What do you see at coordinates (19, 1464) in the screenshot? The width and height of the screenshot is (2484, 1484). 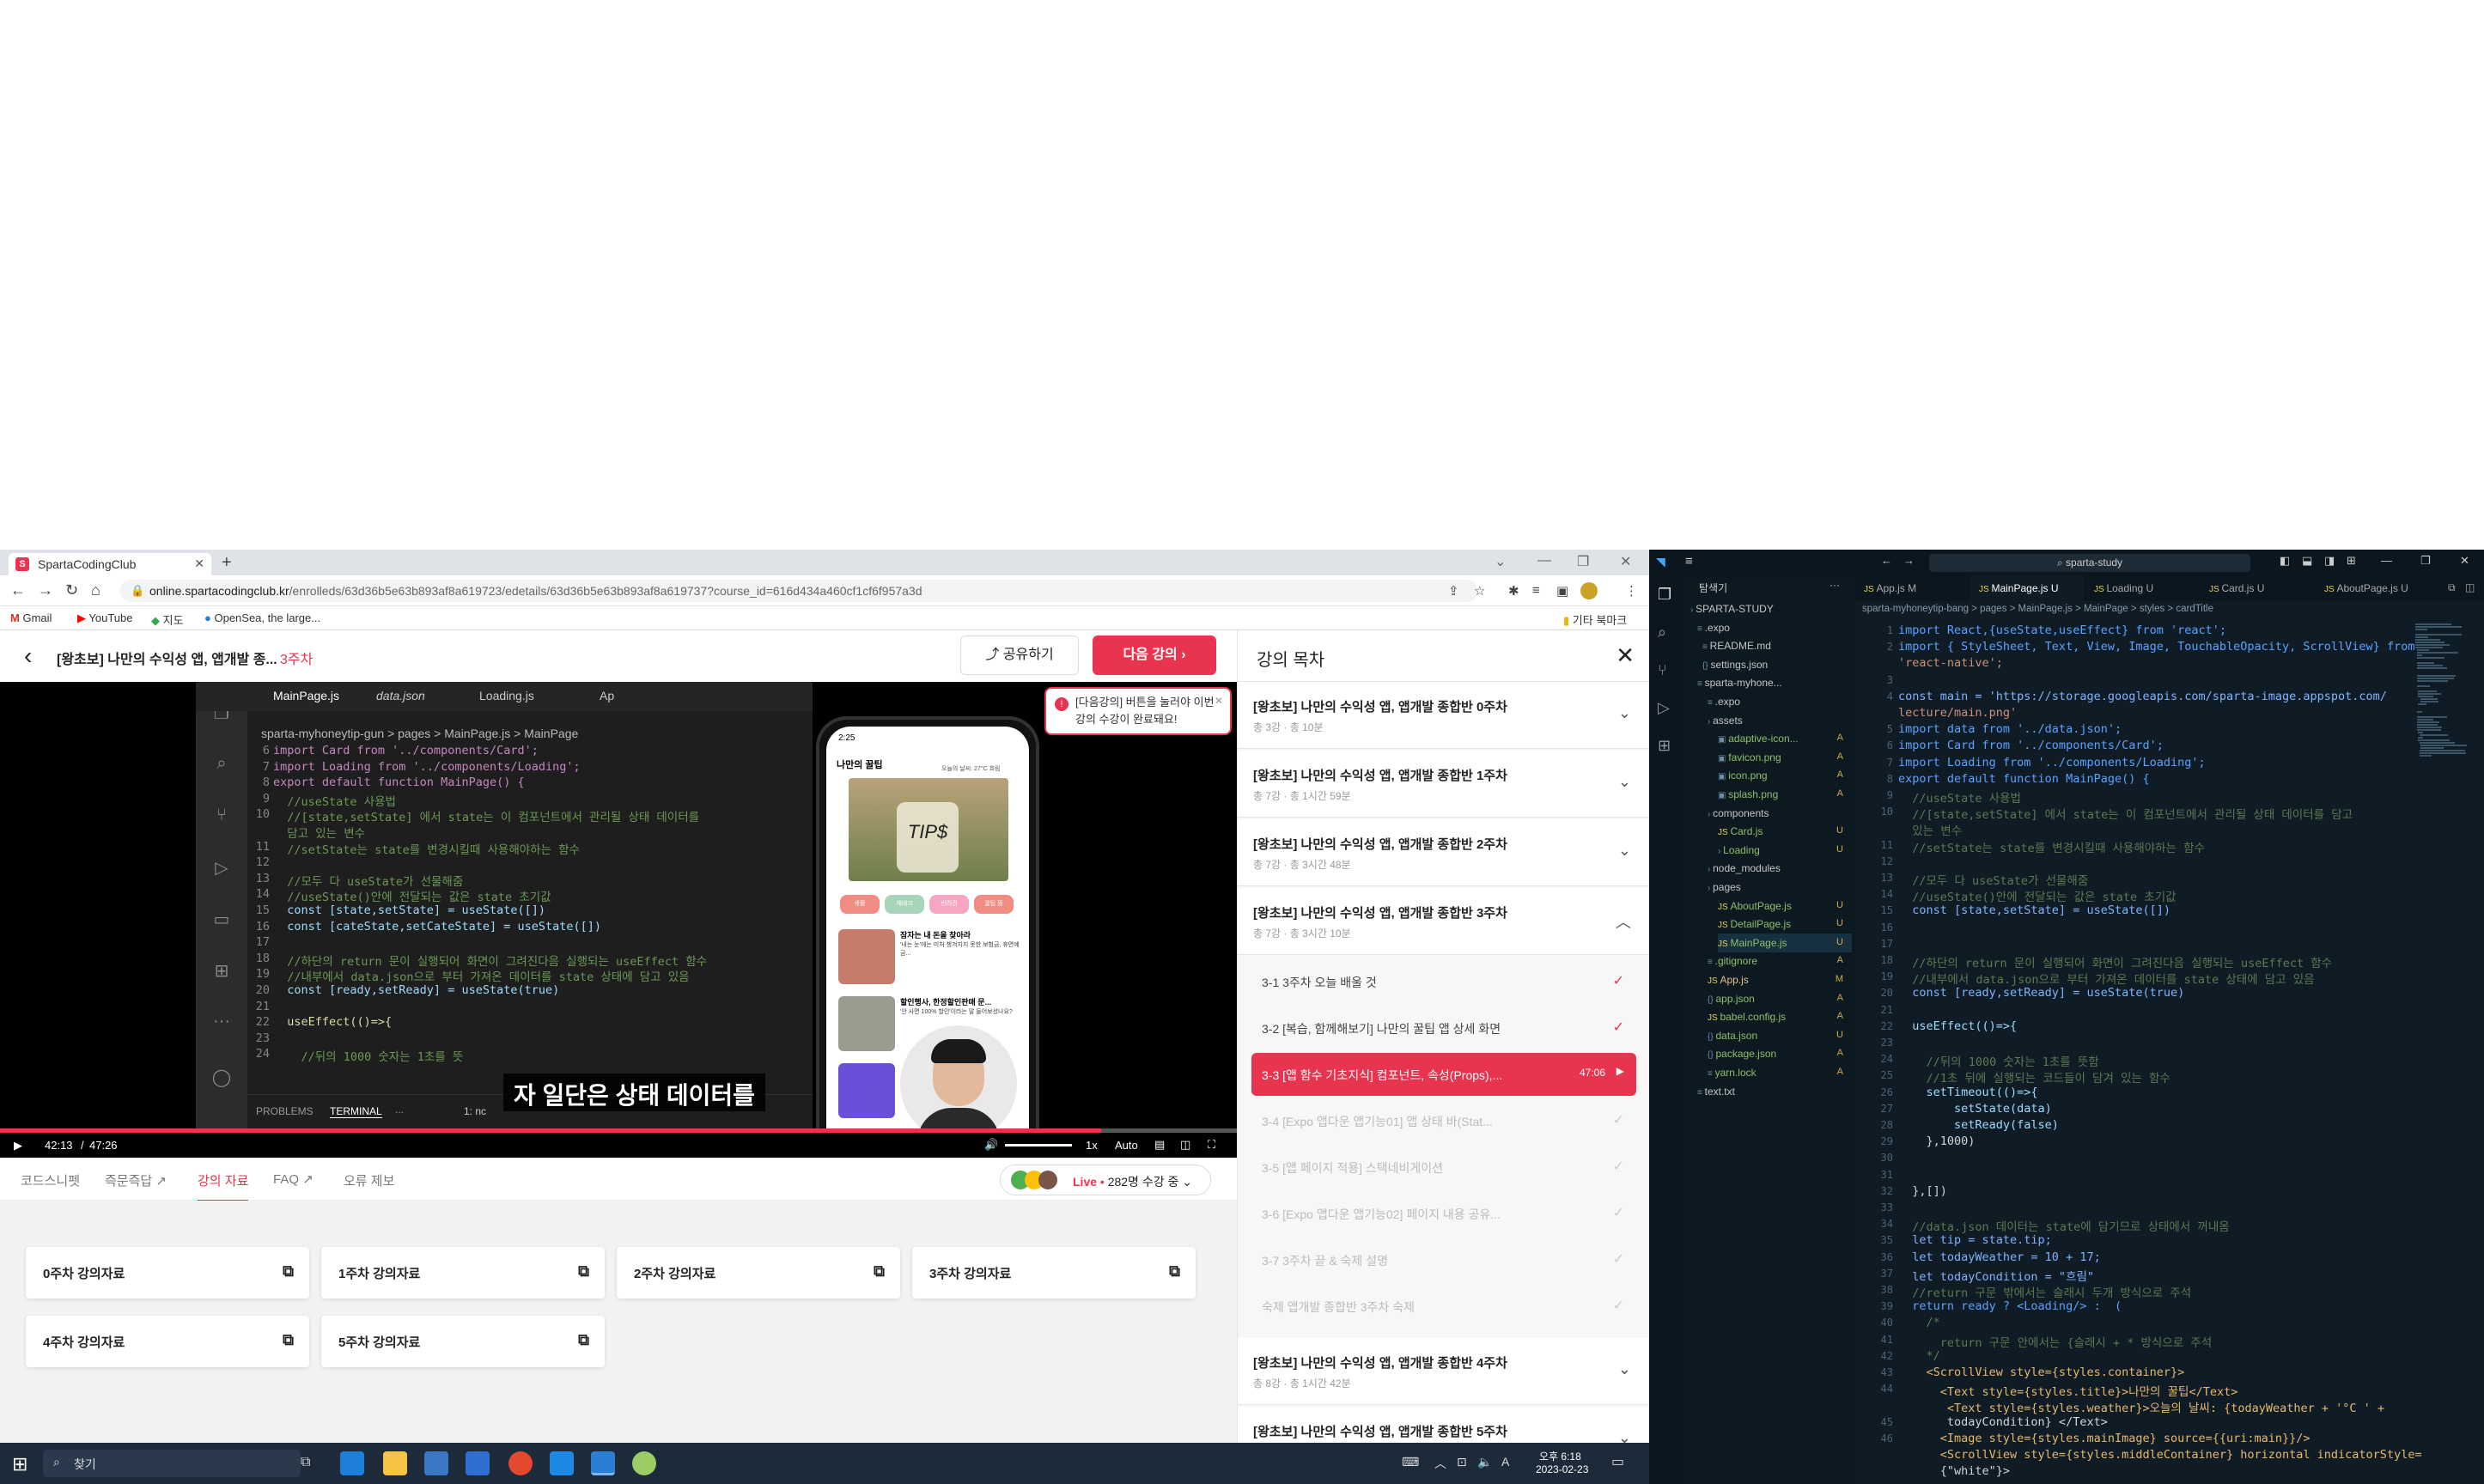 I see `windows-start-icon: ⊞` at bounding box center [19, 1464].